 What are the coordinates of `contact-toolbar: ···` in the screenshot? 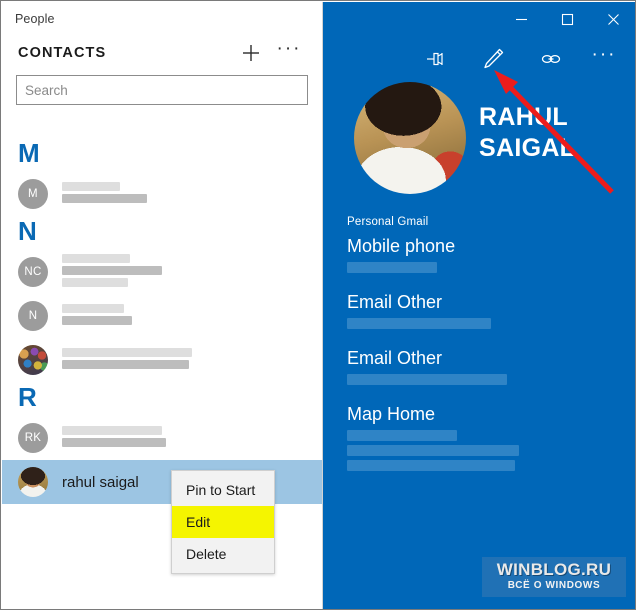 It's located at (479, 59).